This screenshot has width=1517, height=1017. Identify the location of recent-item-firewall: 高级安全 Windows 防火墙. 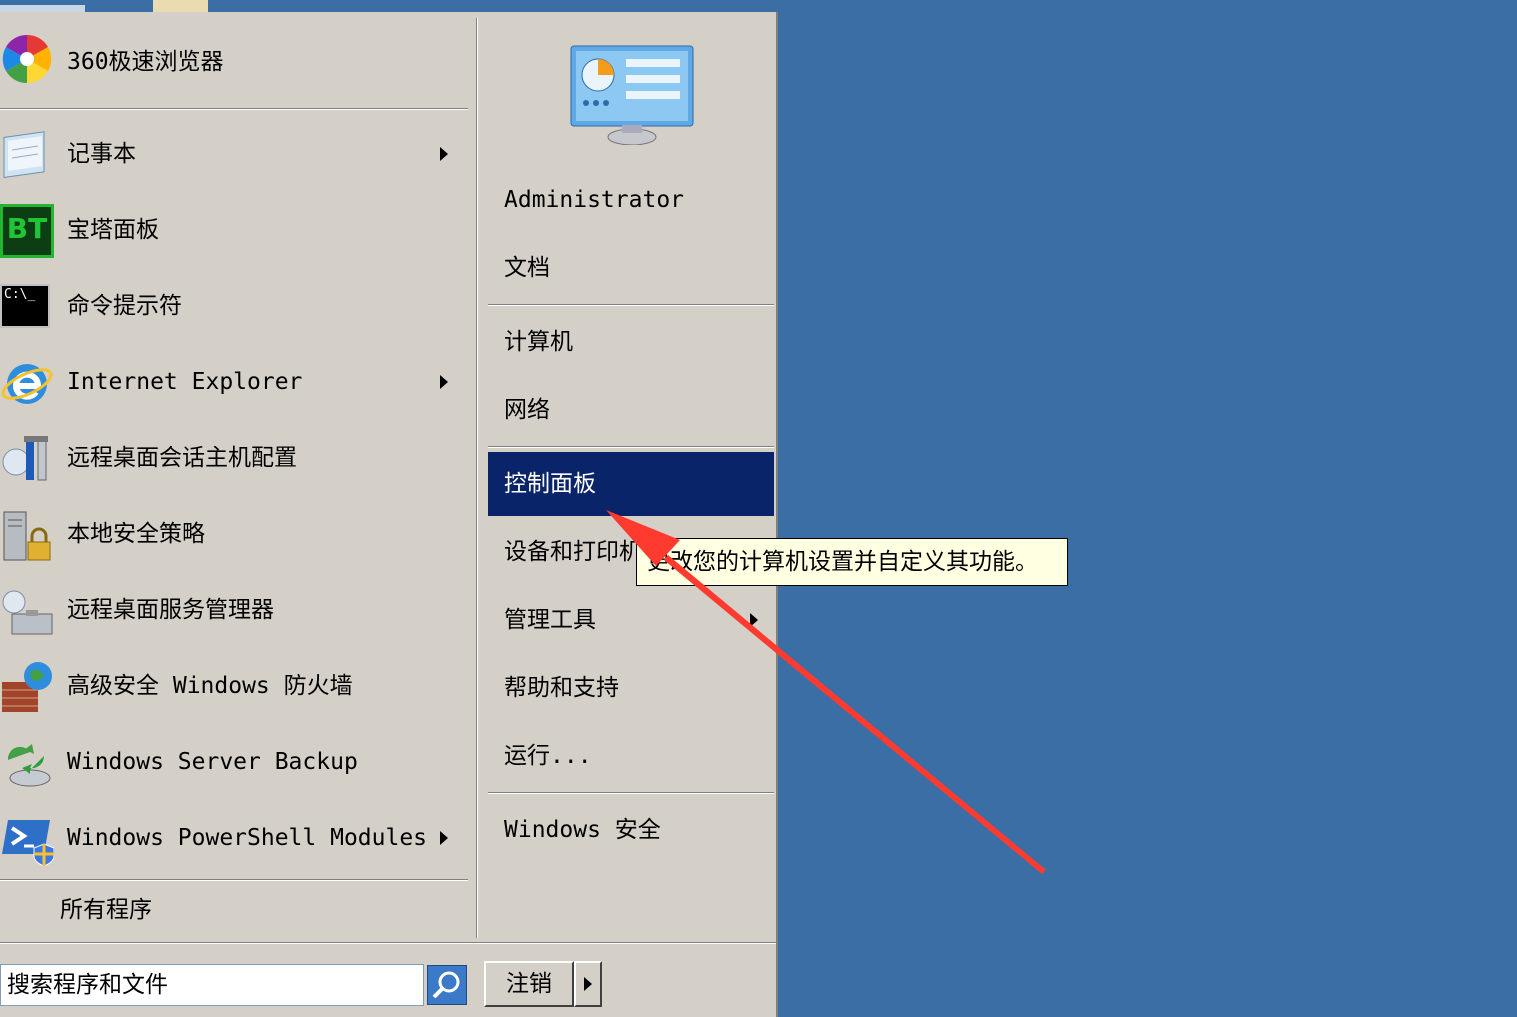
(235, 686).